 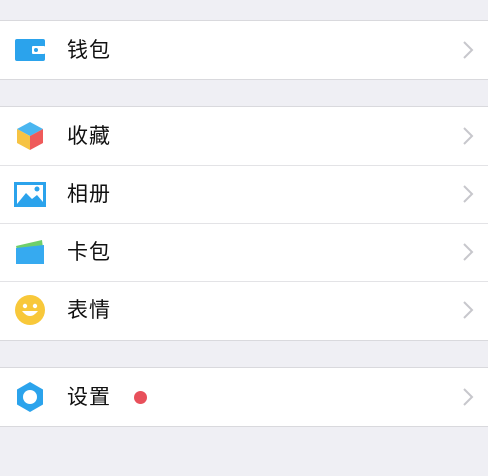 I want to click on menu-item-label: 收藏, so click(x=89, y=136).